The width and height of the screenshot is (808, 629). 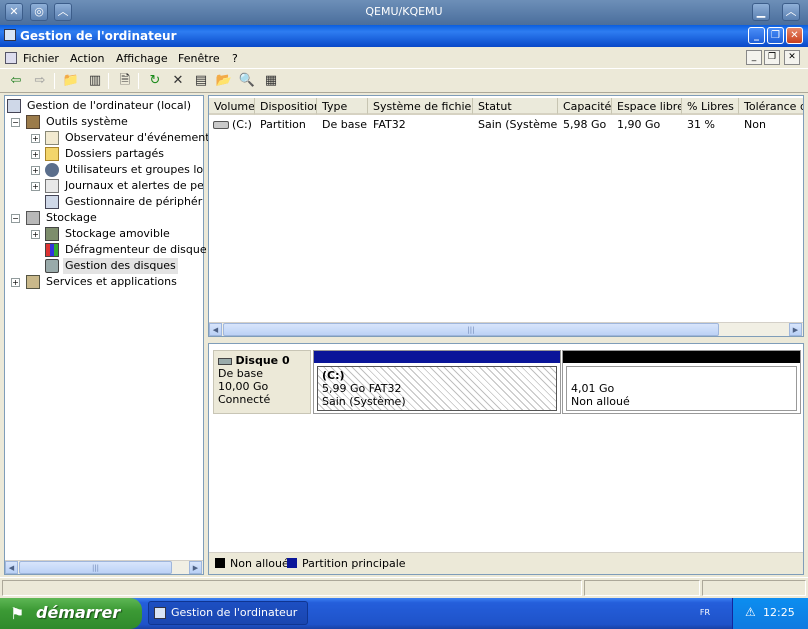 I want to click on legend: Non alloué Partition principale, so click(x=506, y=563).